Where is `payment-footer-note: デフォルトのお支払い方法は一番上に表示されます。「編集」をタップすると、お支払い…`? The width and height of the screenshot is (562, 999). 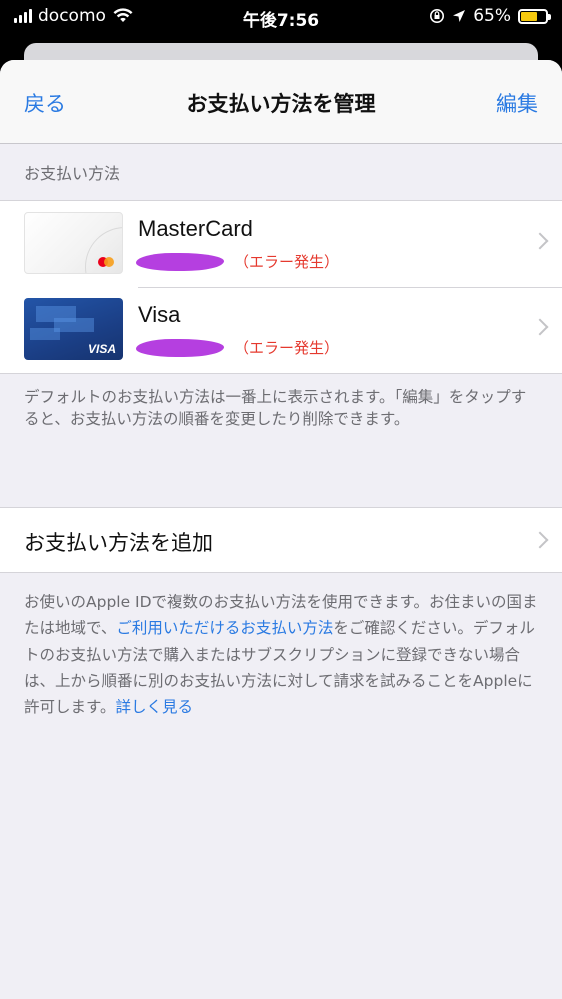
payment-footer-note: デフォルトのお支払い方法は一番上に表示されます。「編集」をタップすると、お支払い… is located at coordinates (275, 408).